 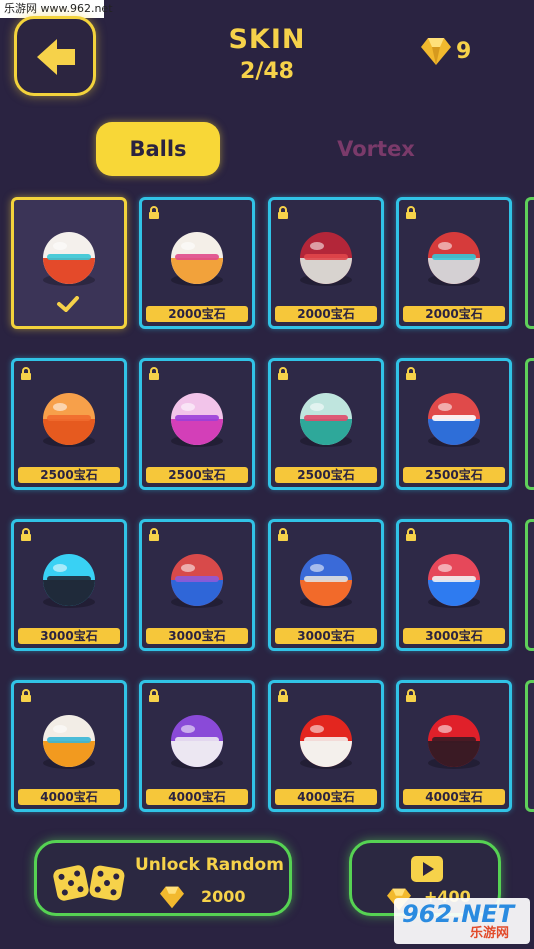 What do you see at coordinates (464, 51) in the screenshot?
I see `gem-count: 9` at bounding box center [464, 51].